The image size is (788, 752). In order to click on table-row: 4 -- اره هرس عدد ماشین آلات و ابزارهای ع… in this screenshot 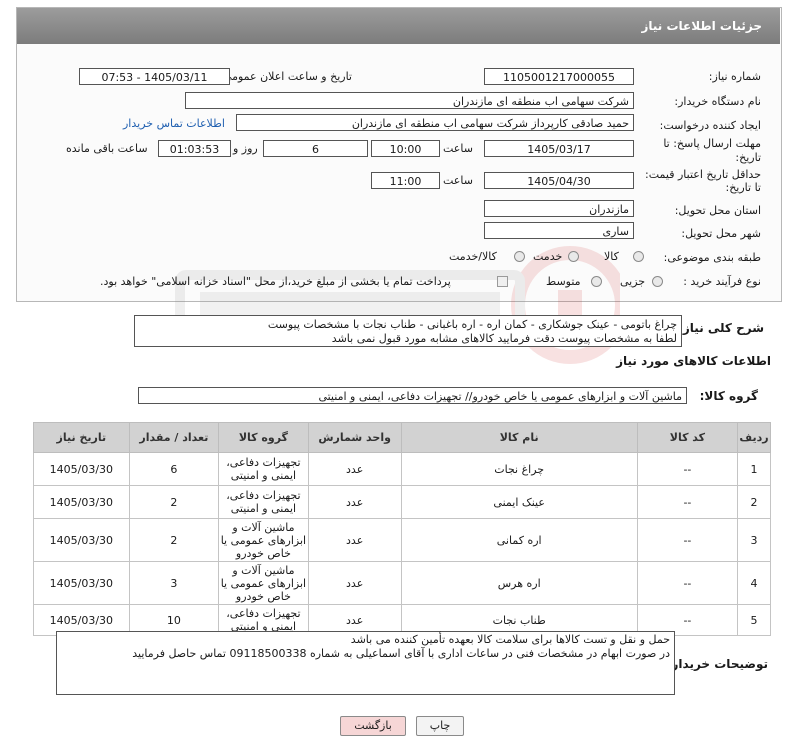, I will do `click(402, 583)`.